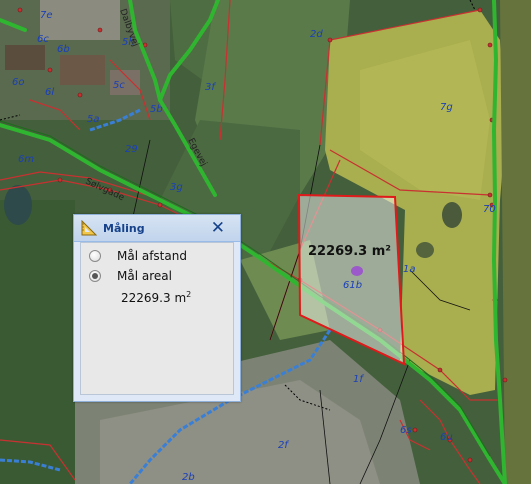  I want to click on dialog-header: Måling ✕, so click(157, 228).